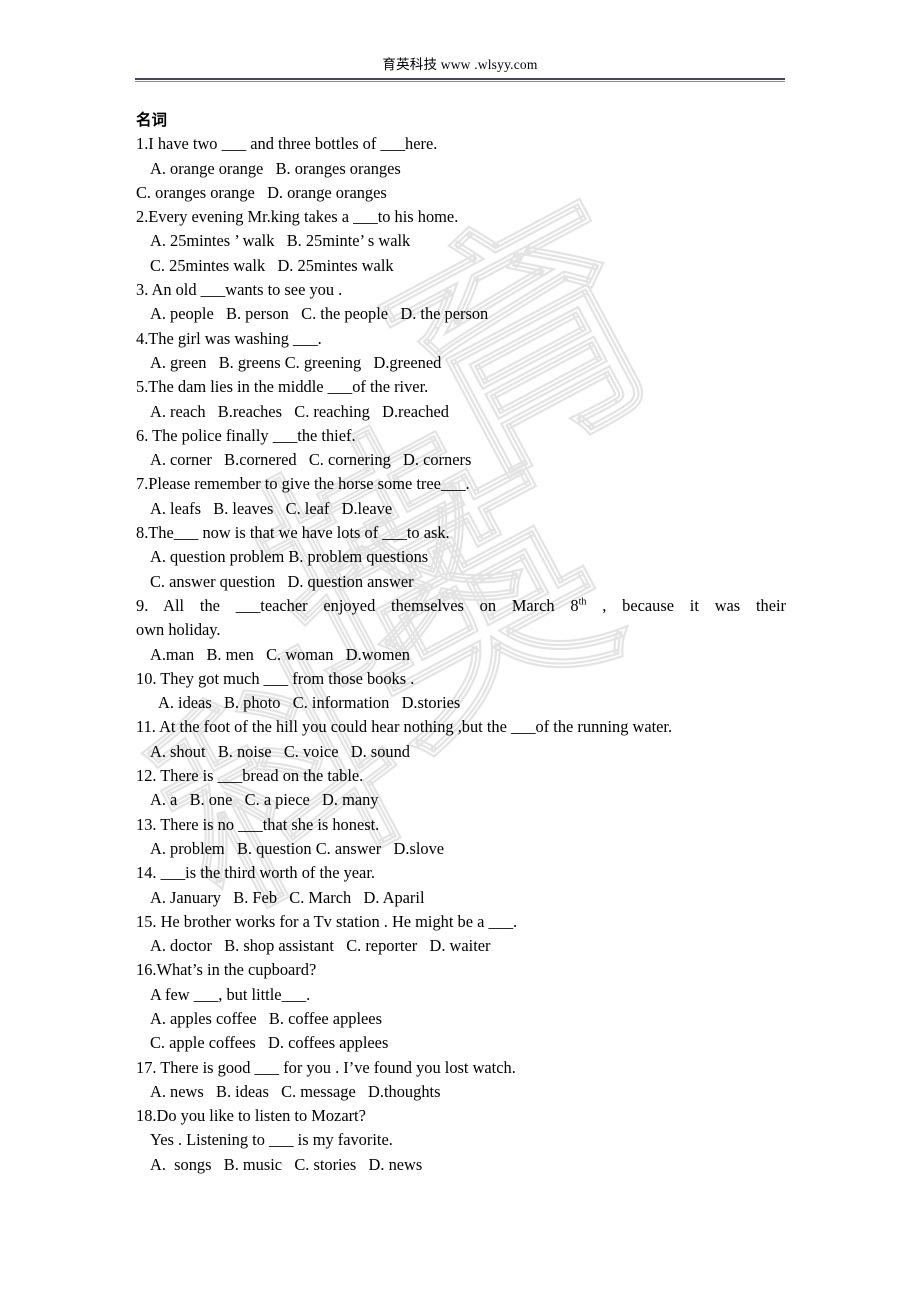 Image resolution: width=920 pixels, height=1302 pixels. Describe the element at coordinates (229, 338) in the screenshot. I see `question-stem-q4: 4.The girl was washing ___.` at that location.